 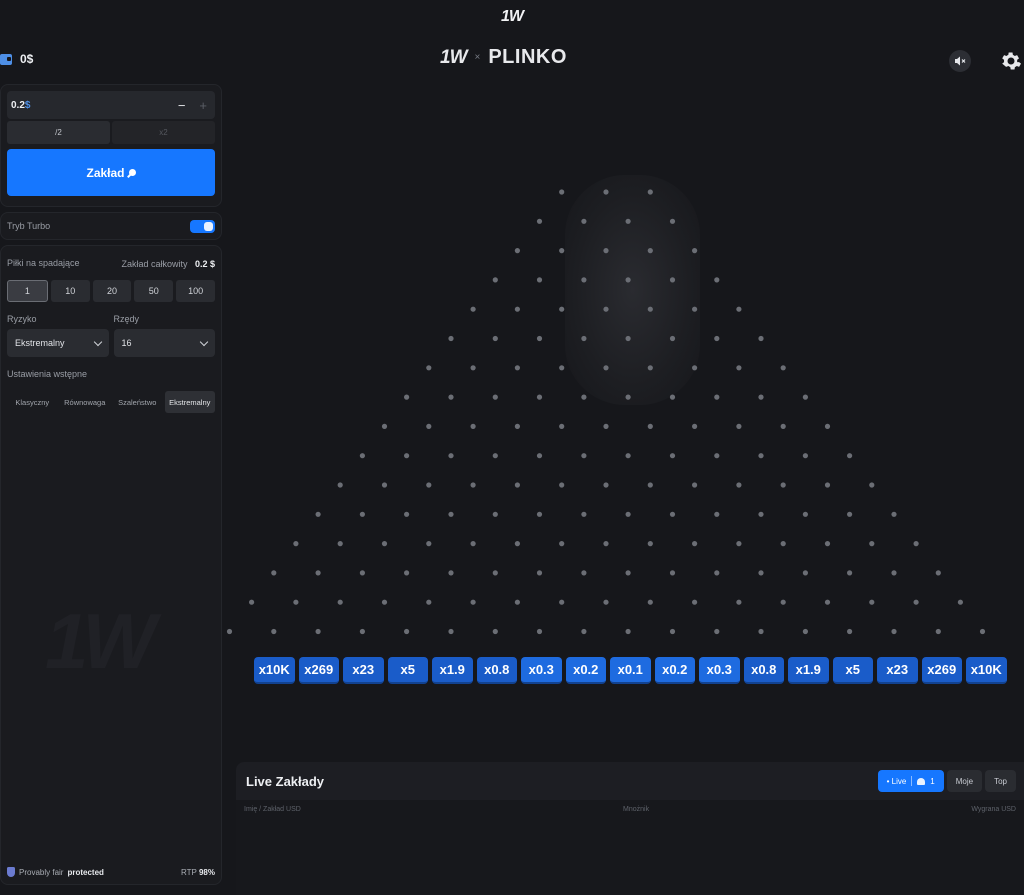 I want to click on risk-select: Ekstremalny, so click(x=58, y=343).